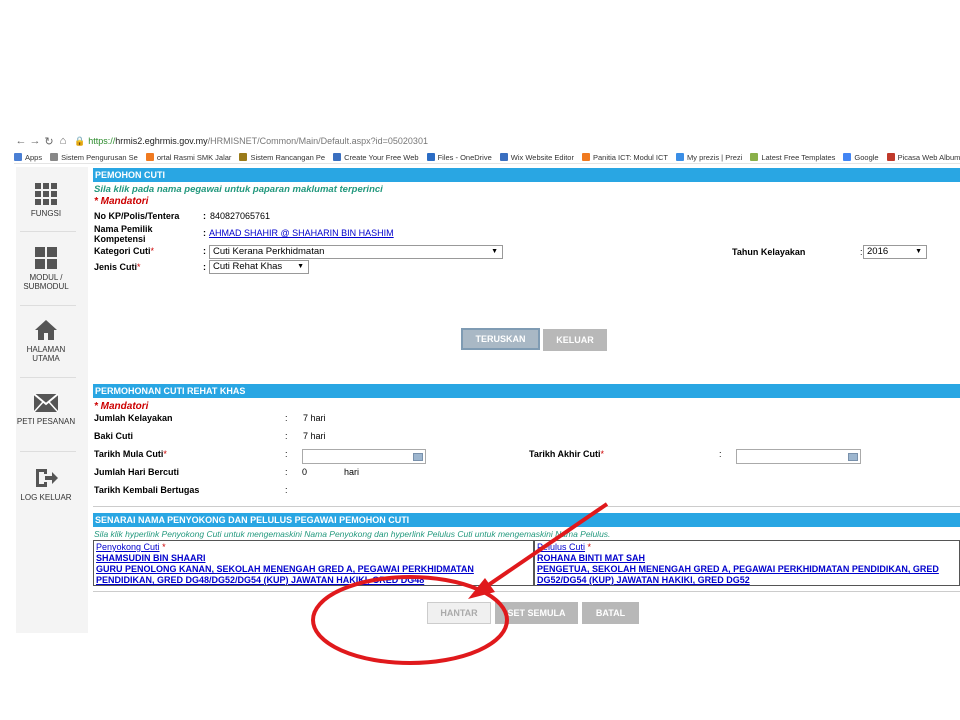  What do you see at coordinates (102, 141) in the screenshot?
I see `url-scheme: https://` at bounding box center [102, 141].